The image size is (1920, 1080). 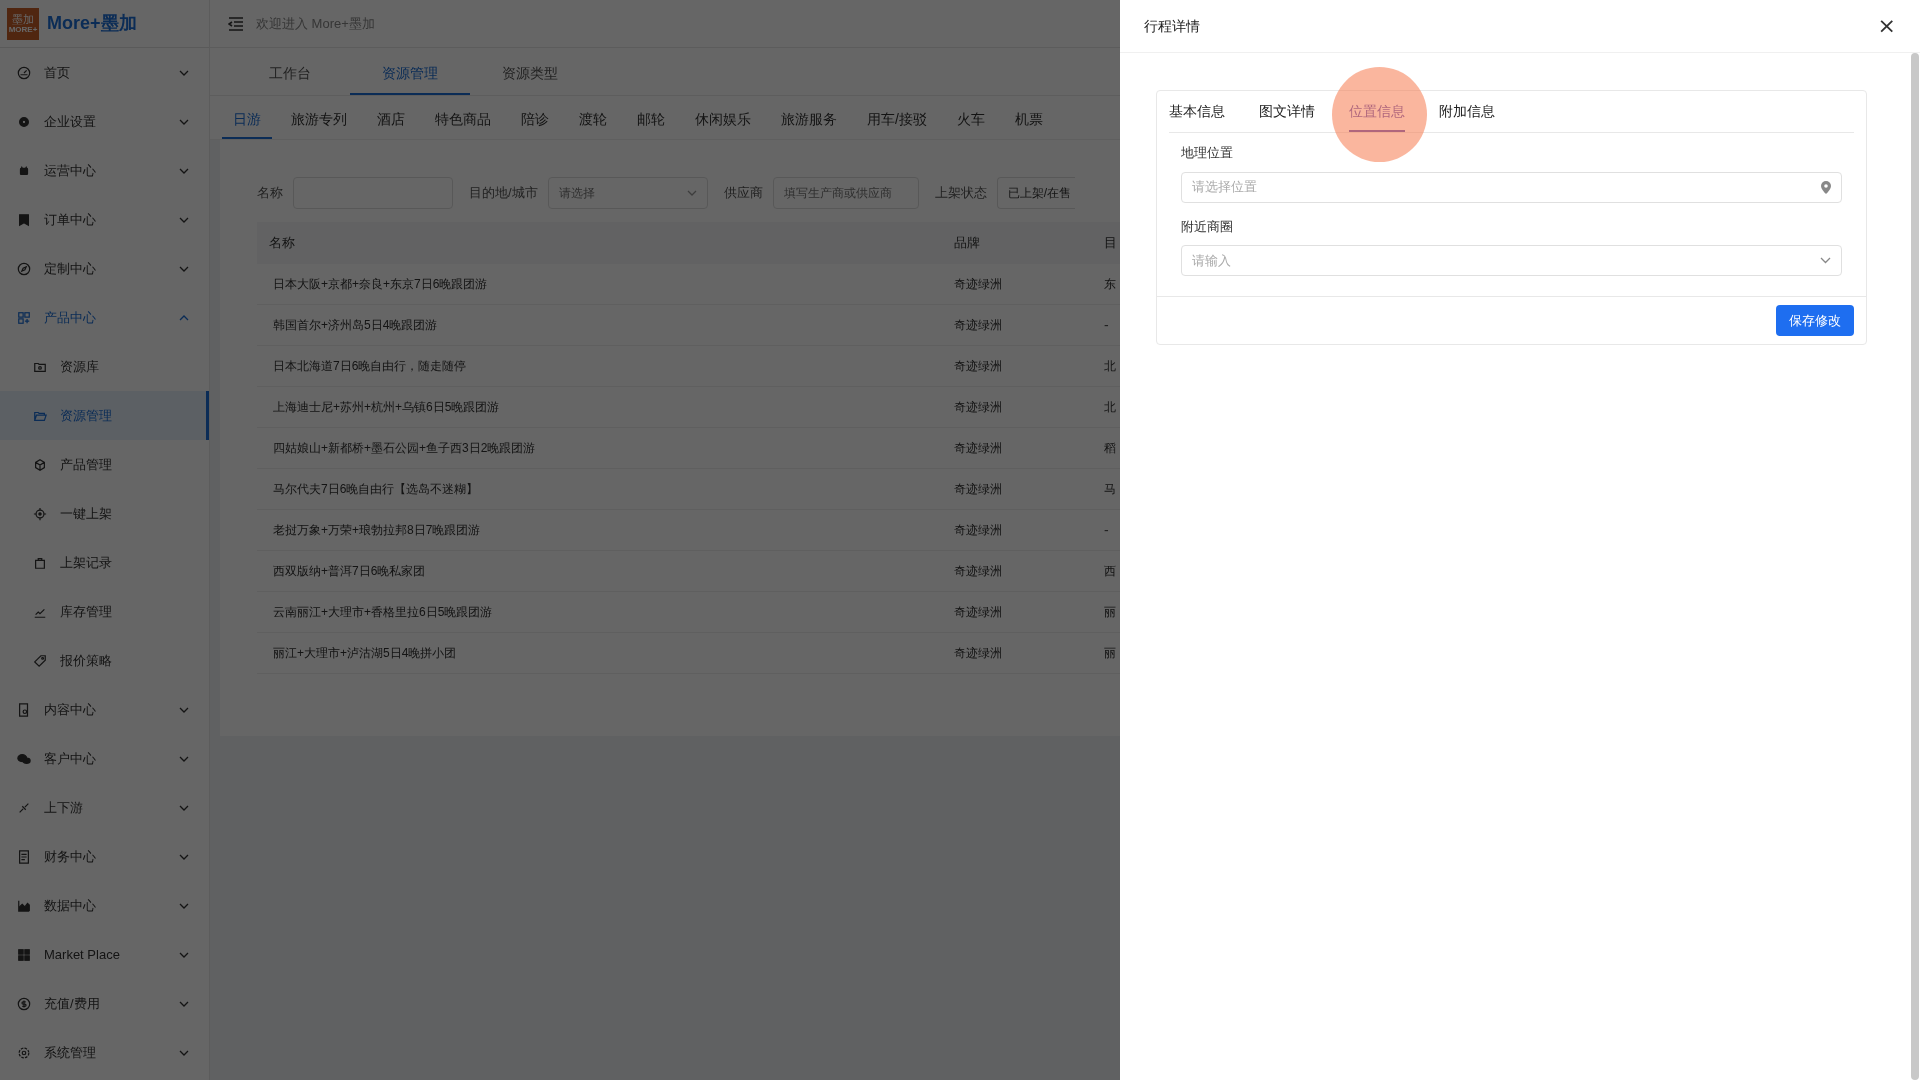 I want to click on category-tab: 邮轮, so click(x=651, y=120).